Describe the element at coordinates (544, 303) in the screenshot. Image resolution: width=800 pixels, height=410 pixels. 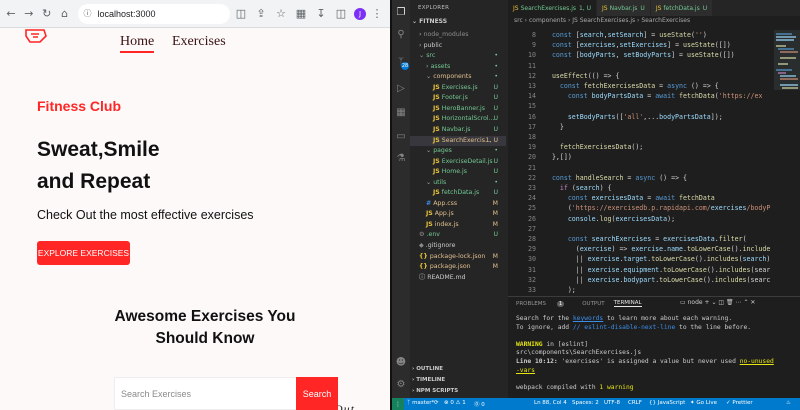
I see `tab-problems: PROBLEMS 1` at that location.